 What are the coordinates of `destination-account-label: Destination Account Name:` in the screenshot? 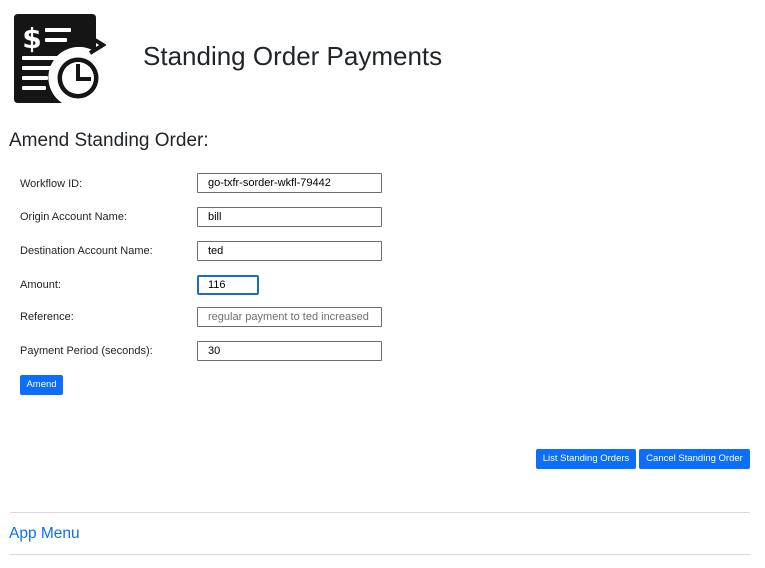 It's located at (86, 251).